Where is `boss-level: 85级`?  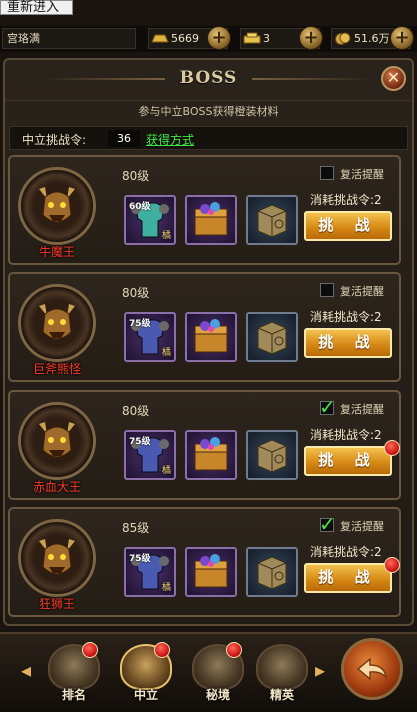 boss-level: 85级 is located at coordinates (136, 528).